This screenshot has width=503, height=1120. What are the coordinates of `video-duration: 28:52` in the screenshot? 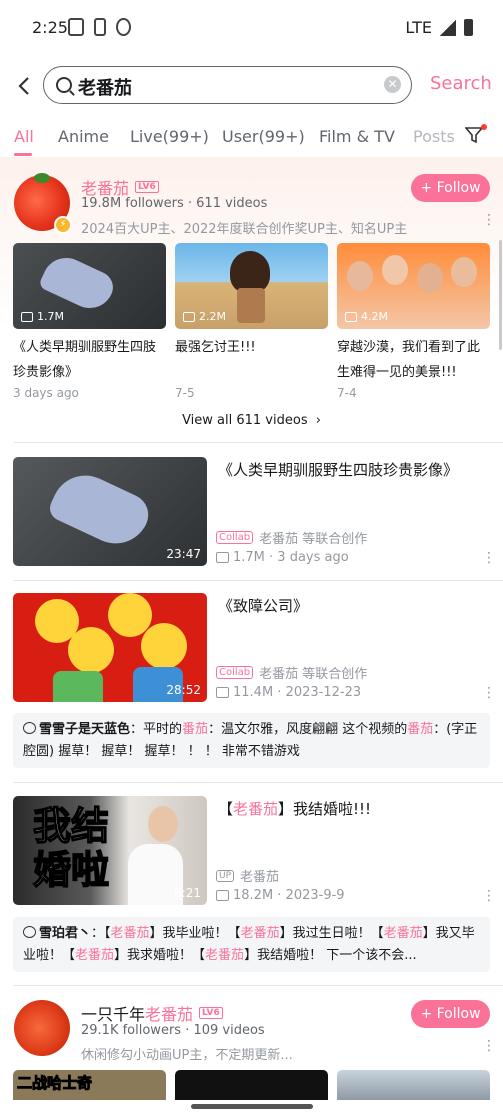 It's located at (183, 690).